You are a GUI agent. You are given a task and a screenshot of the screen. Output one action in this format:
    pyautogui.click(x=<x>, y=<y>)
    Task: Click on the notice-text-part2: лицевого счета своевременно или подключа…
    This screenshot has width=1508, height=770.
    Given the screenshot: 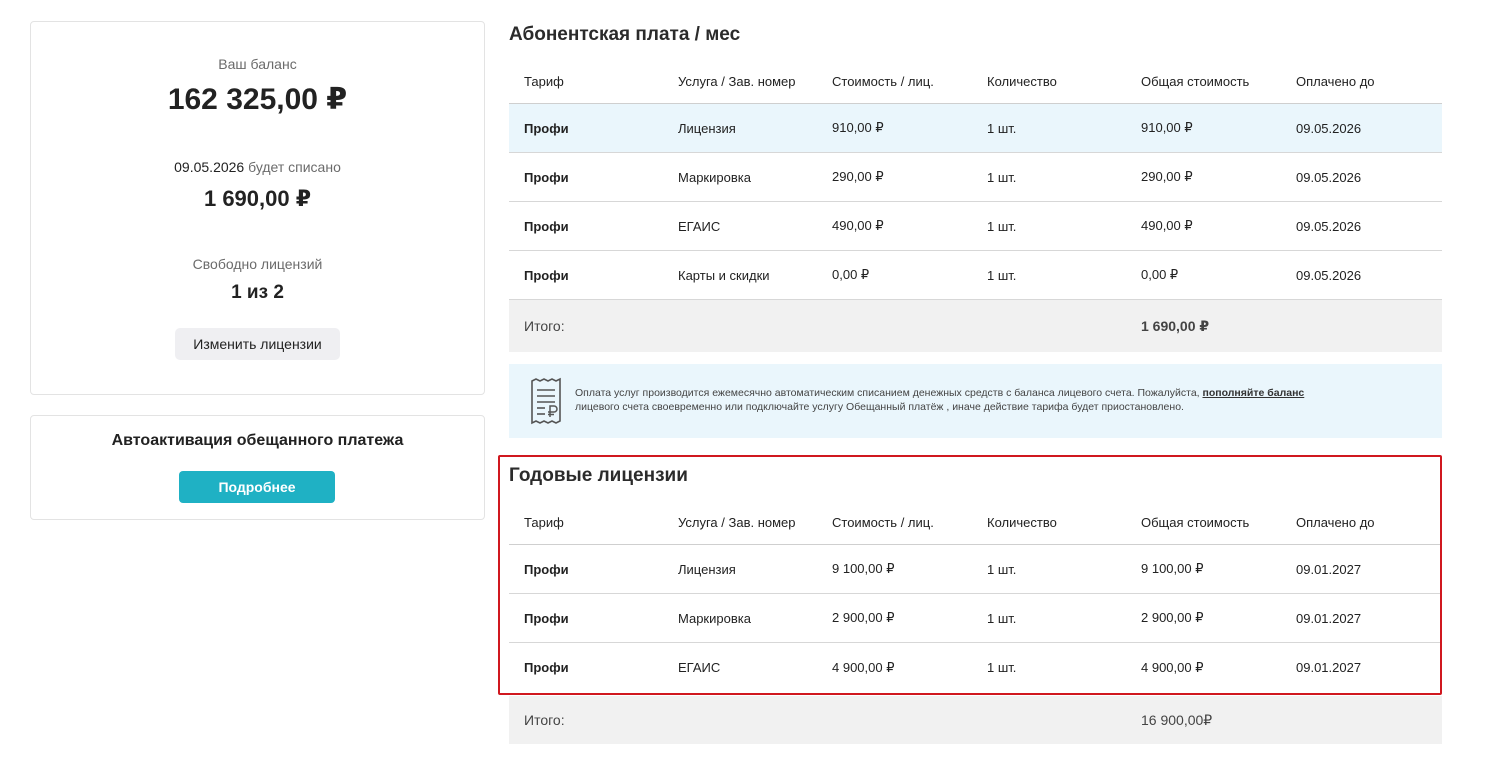 What is the action you would take?
    pyautogui.click(x=879, y=407)
    